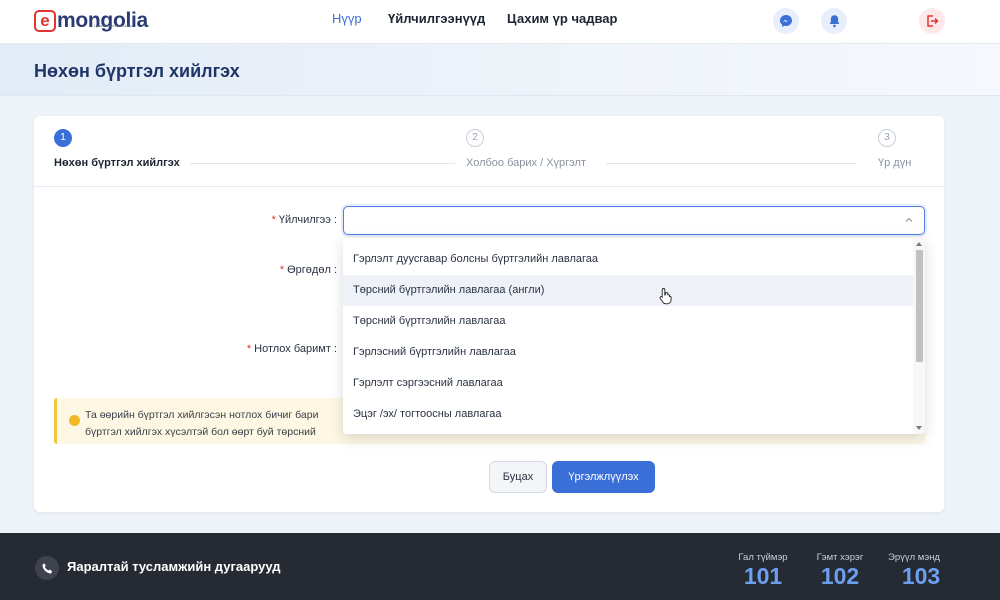  What do you see at coordinates (895, 163) in the screenshot?
I see `step-3-label: Үр дүн` at bounding box center [895, 163].